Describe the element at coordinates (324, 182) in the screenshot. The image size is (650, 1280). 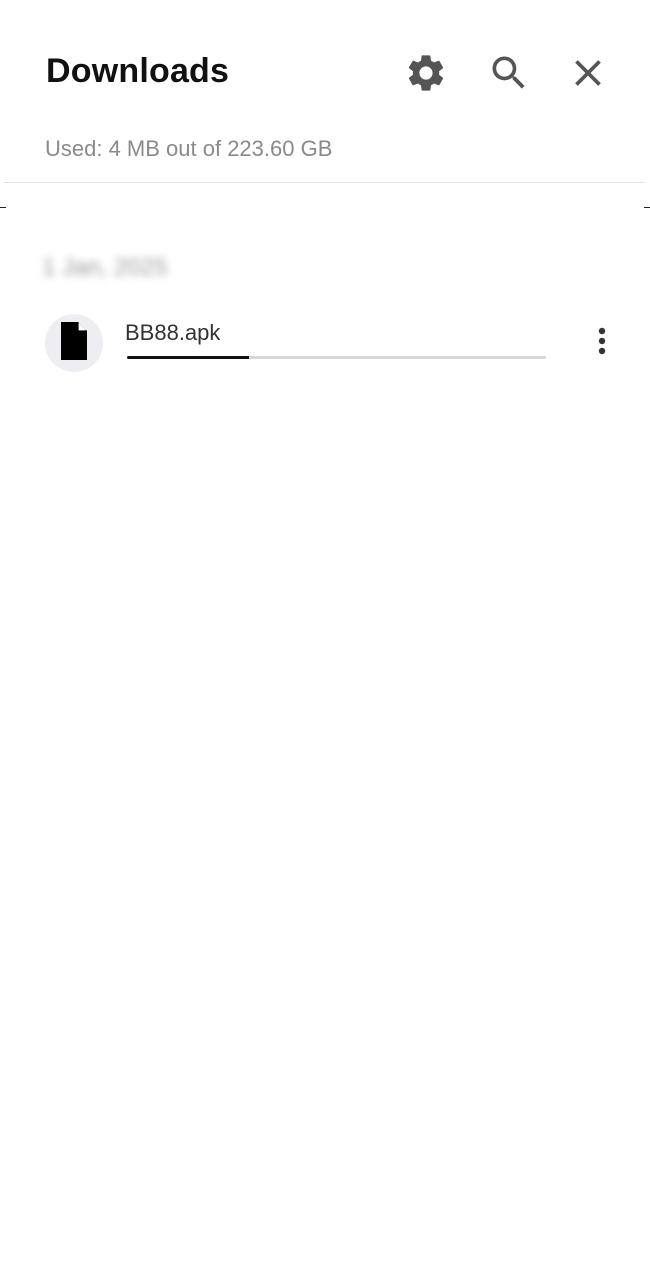
I see `header-divider` at that location.